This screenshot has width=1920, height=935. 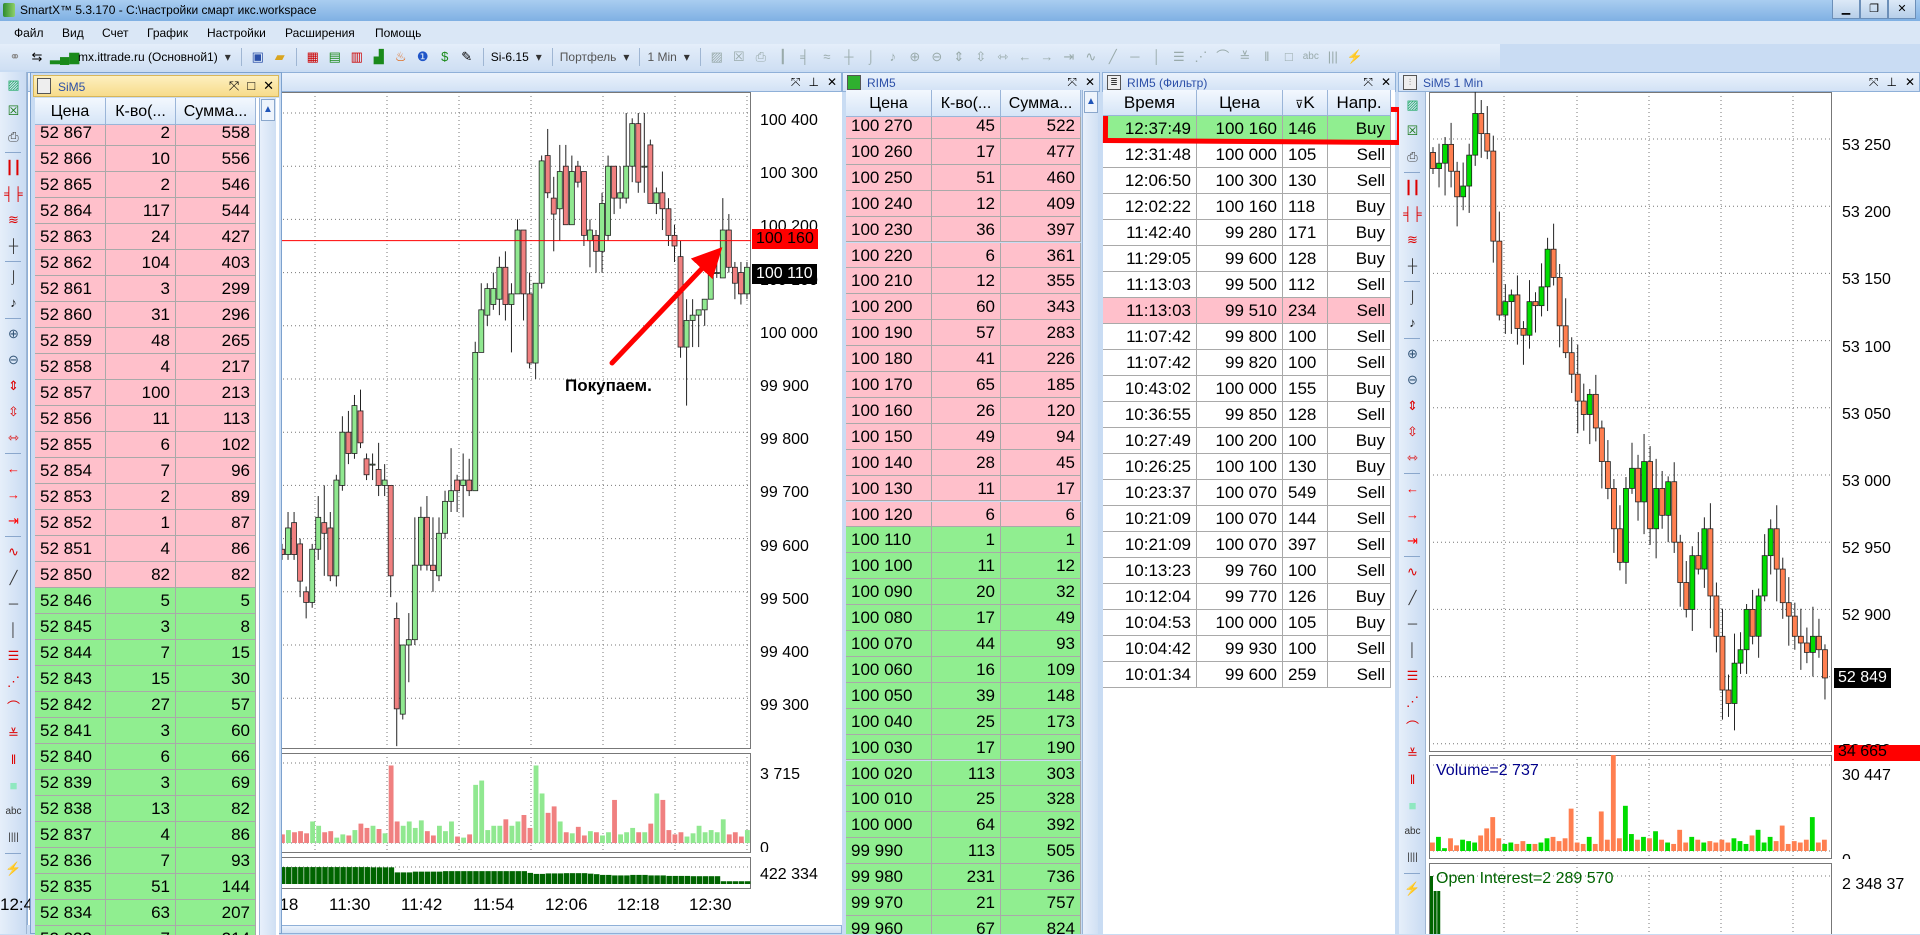 What do you see at coordinates (889, 592) in the screenshot?
I see `price-cell: 100 090` at bounding box center [889, 592].